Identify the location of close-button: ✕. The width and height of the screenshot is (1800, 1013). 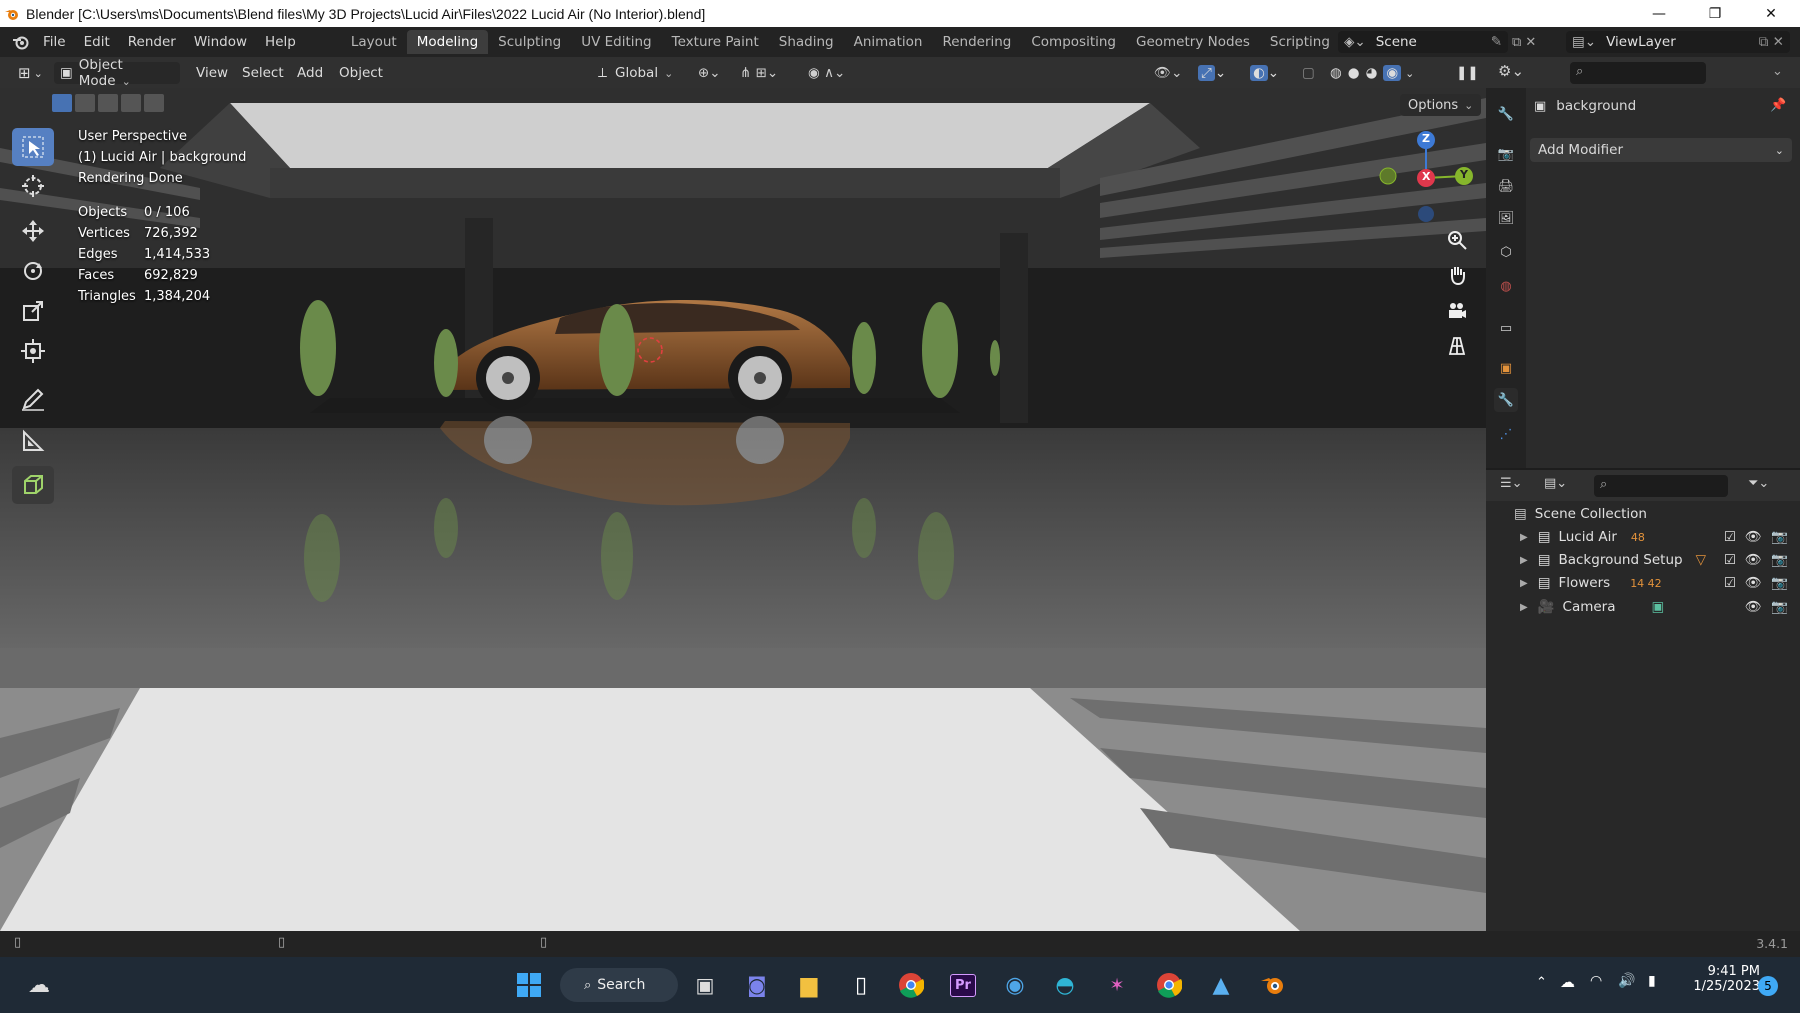
(1771, 13).